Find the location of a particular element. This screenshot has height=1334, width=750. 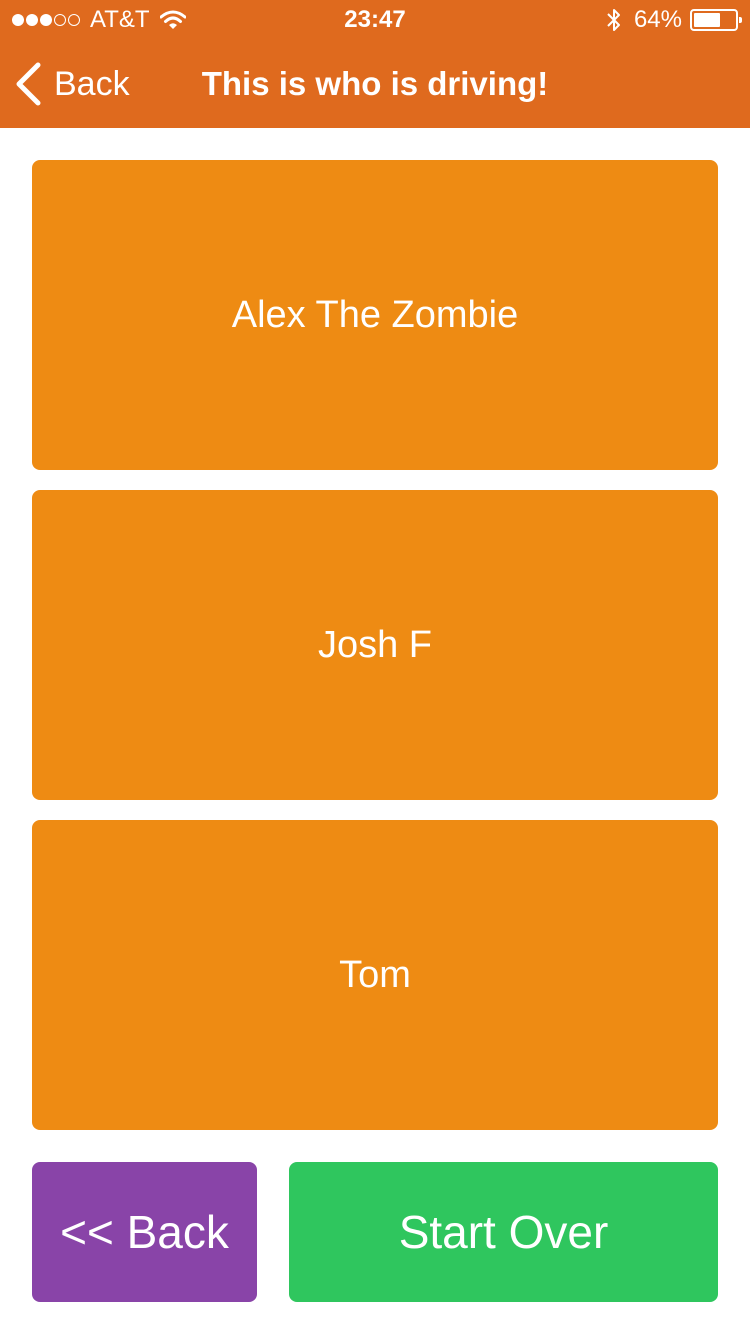

driver-name: Alex The Zombie is located at coordinates (375, 314).